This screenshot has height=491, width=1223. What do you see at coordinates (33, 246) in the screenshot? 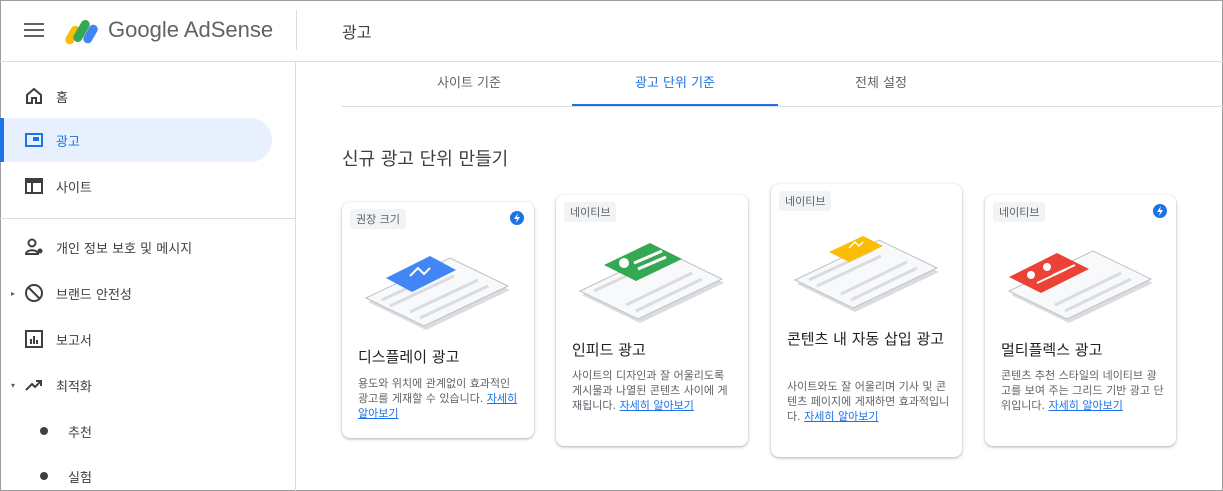
I see `person-settings-icon` at bounding box center [33, 246].